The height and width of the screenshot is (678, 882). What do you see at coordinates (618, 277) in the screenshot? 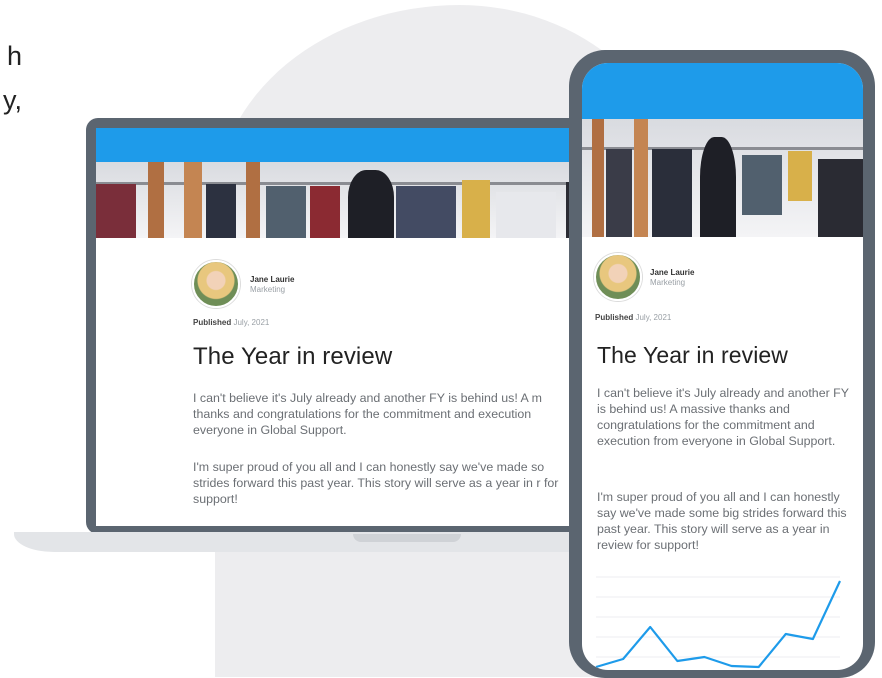
I see `phone-author-avatar` at bounding box center [618, 277].